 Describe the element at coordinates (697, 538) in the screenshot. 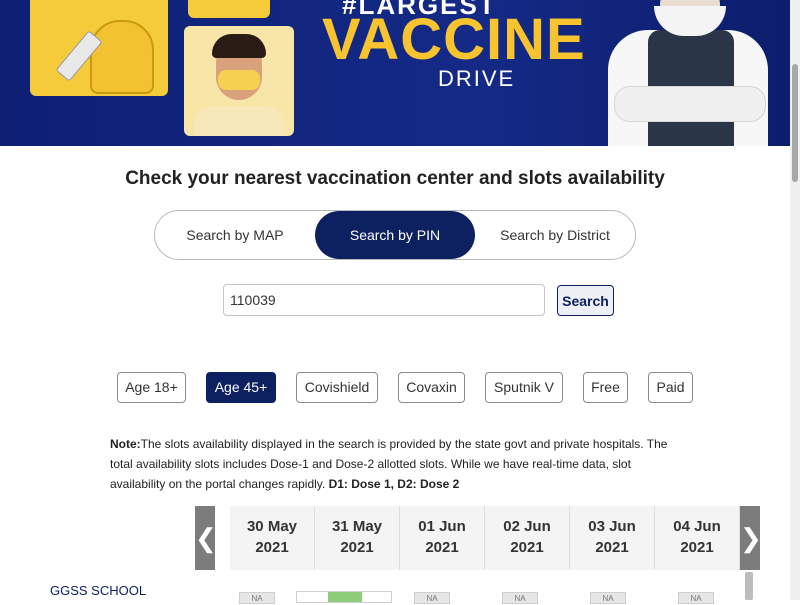

I see `date-cell: 04 Jun 2021` at that location.